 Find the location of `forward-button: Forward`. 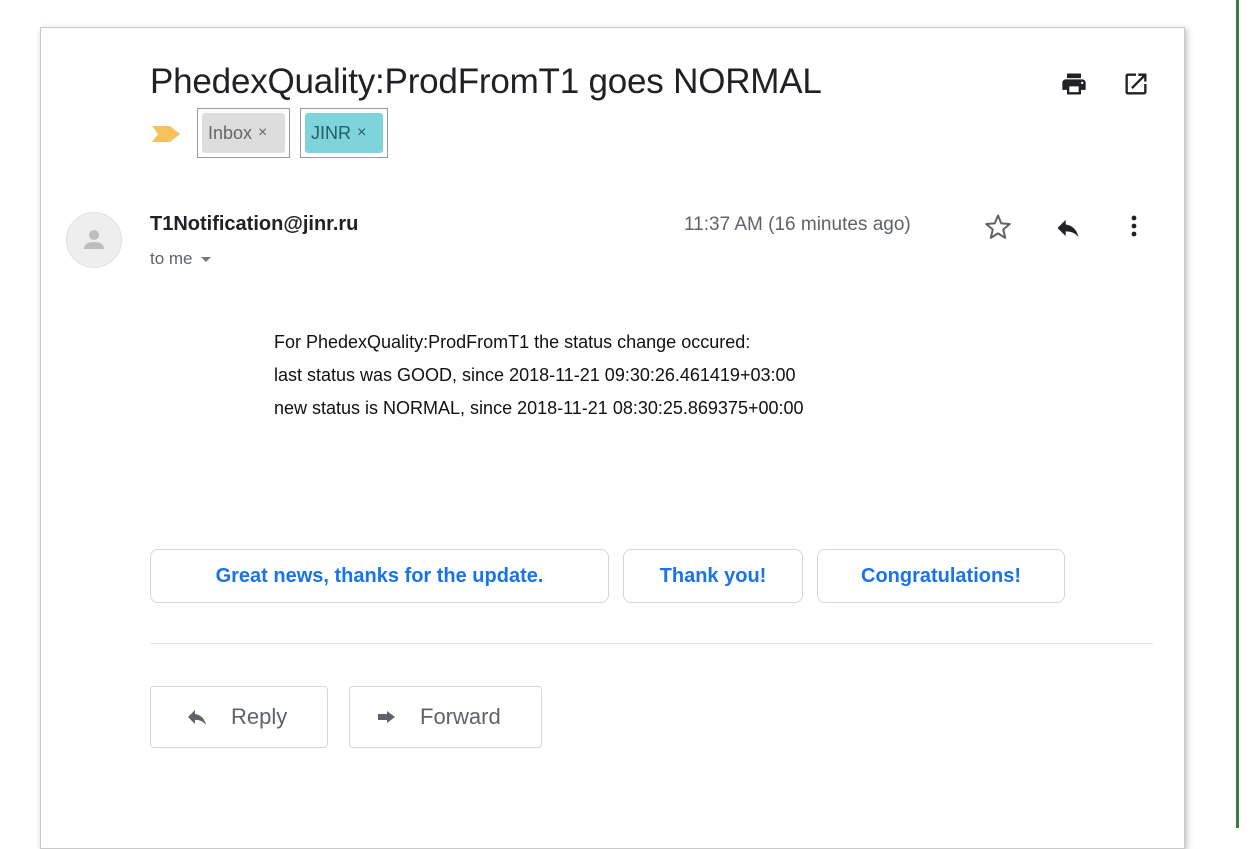

forward-button: Forward is located at coordinates (445, 717).